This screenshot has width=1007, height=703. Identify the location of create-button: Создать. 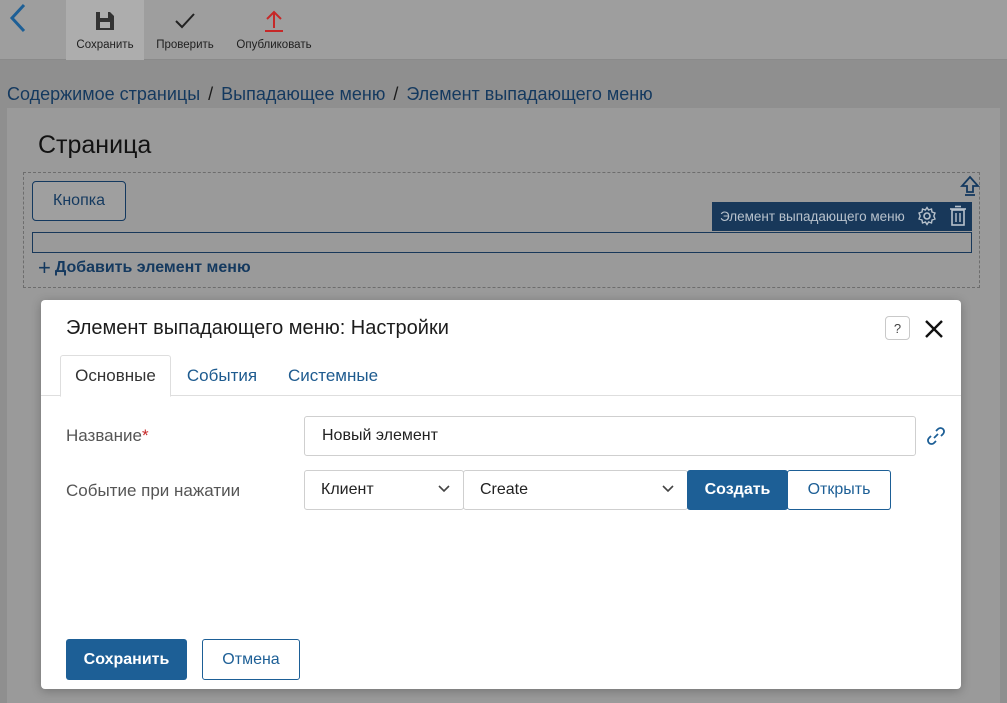
(737, 490).